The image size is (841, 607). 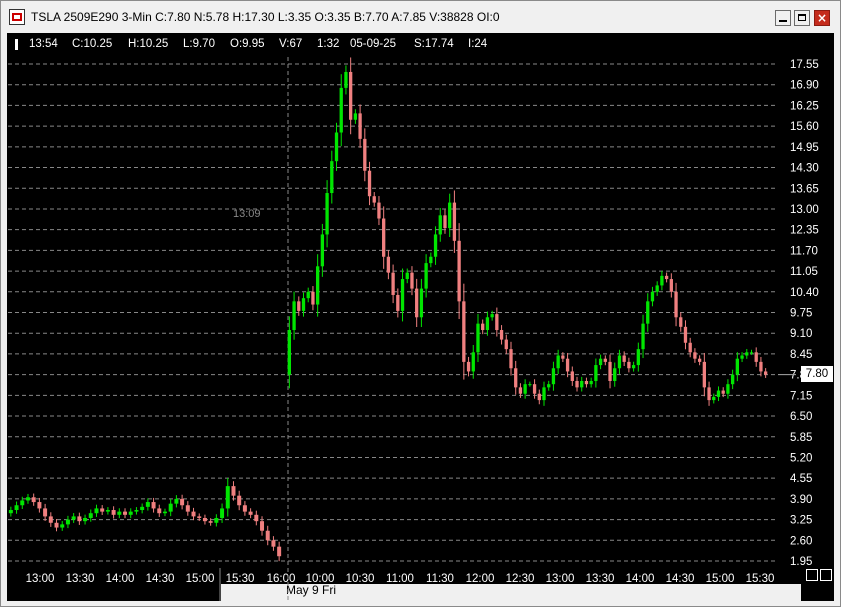 What do you see at coordinates (801, 541) in the screenshot?
I see `y-tick-label: 2.60` at bounding box center [801, 541].